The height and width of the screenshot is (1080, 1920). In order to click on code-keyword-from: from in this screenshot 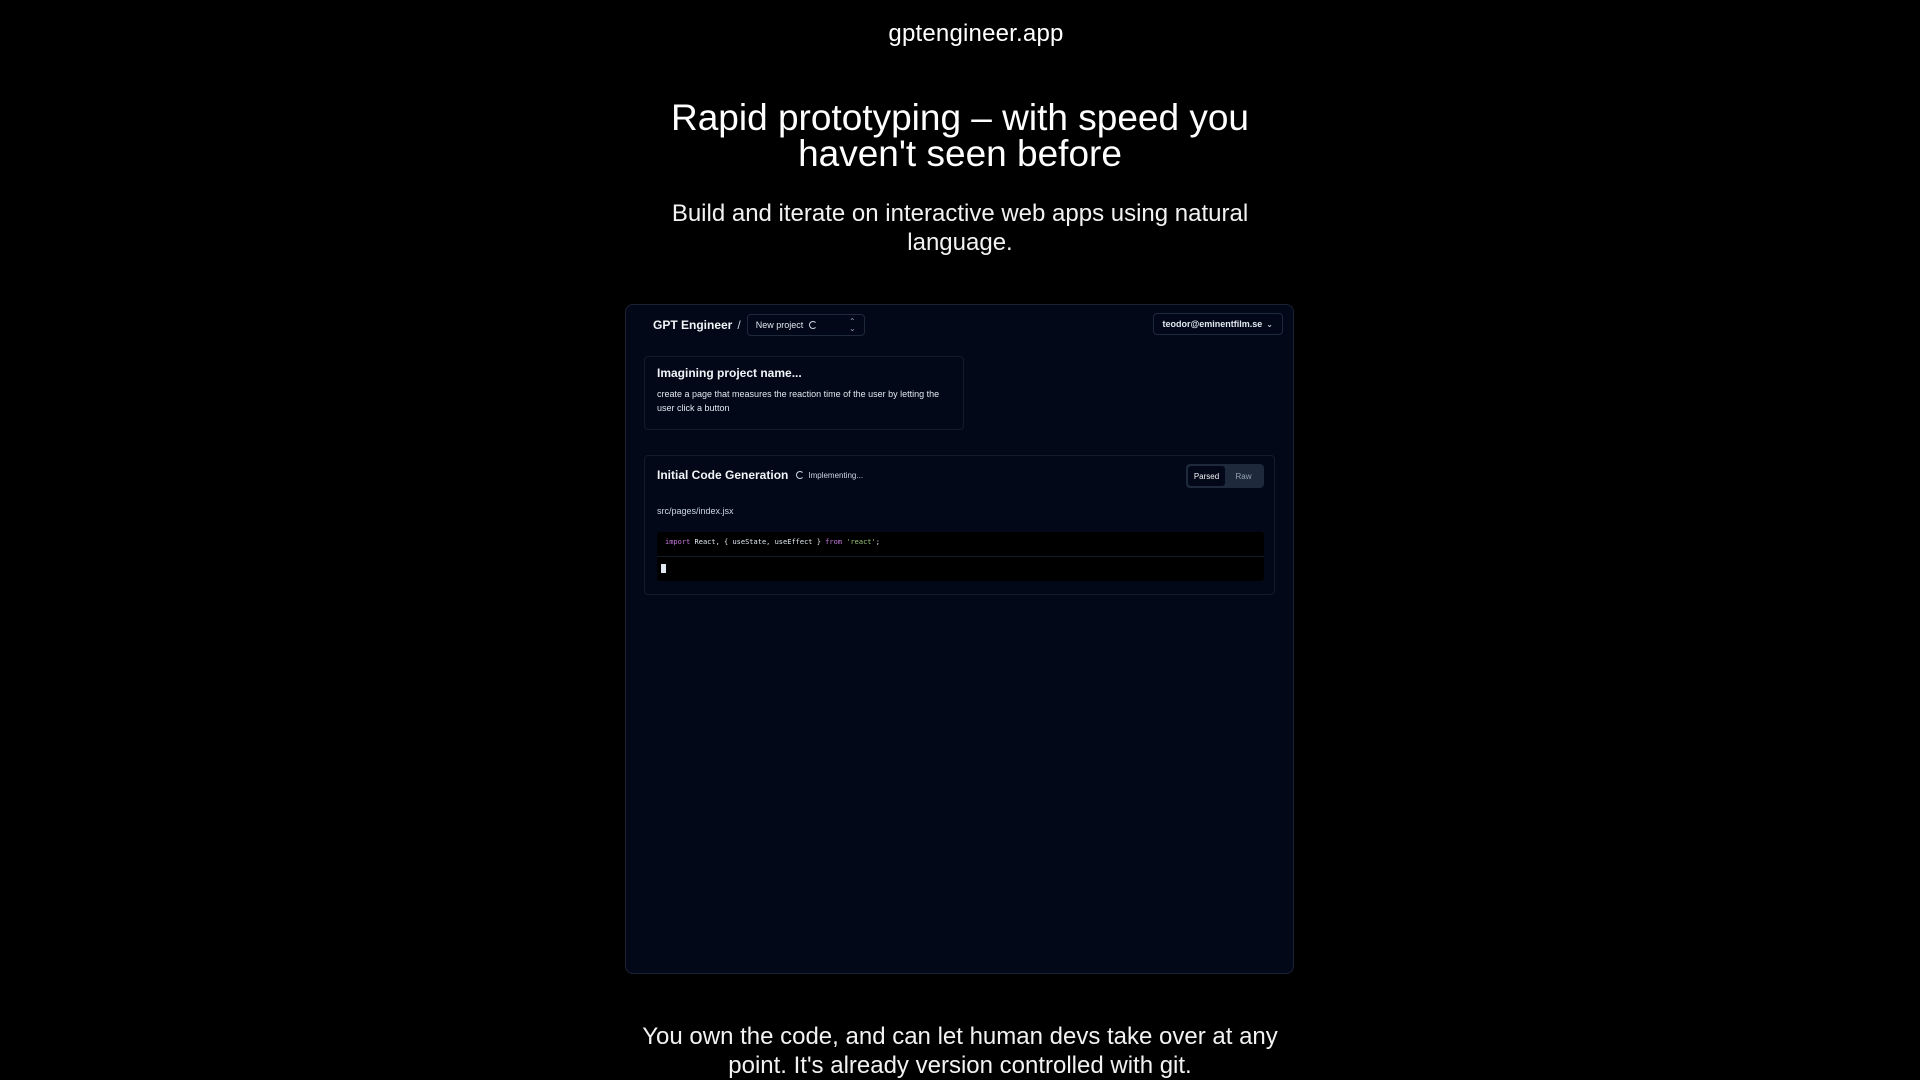, I will do `click(834, 542)`.